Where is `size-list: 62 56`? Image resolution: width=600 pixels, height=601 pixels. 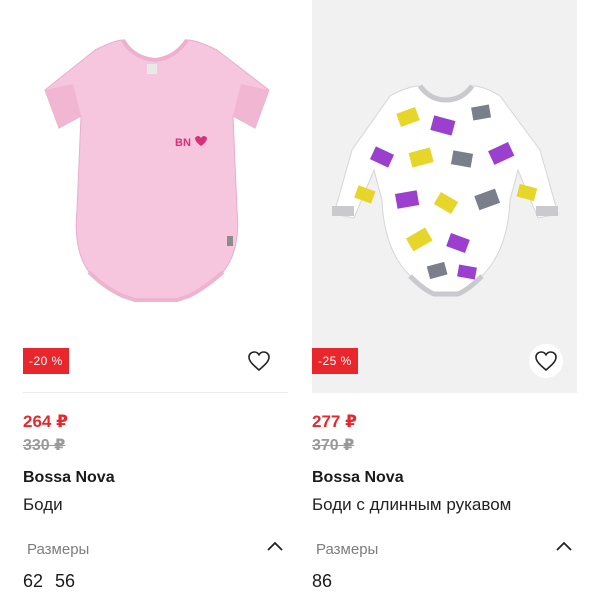
size-list: 62 56 is located at coordinates (49, 581).